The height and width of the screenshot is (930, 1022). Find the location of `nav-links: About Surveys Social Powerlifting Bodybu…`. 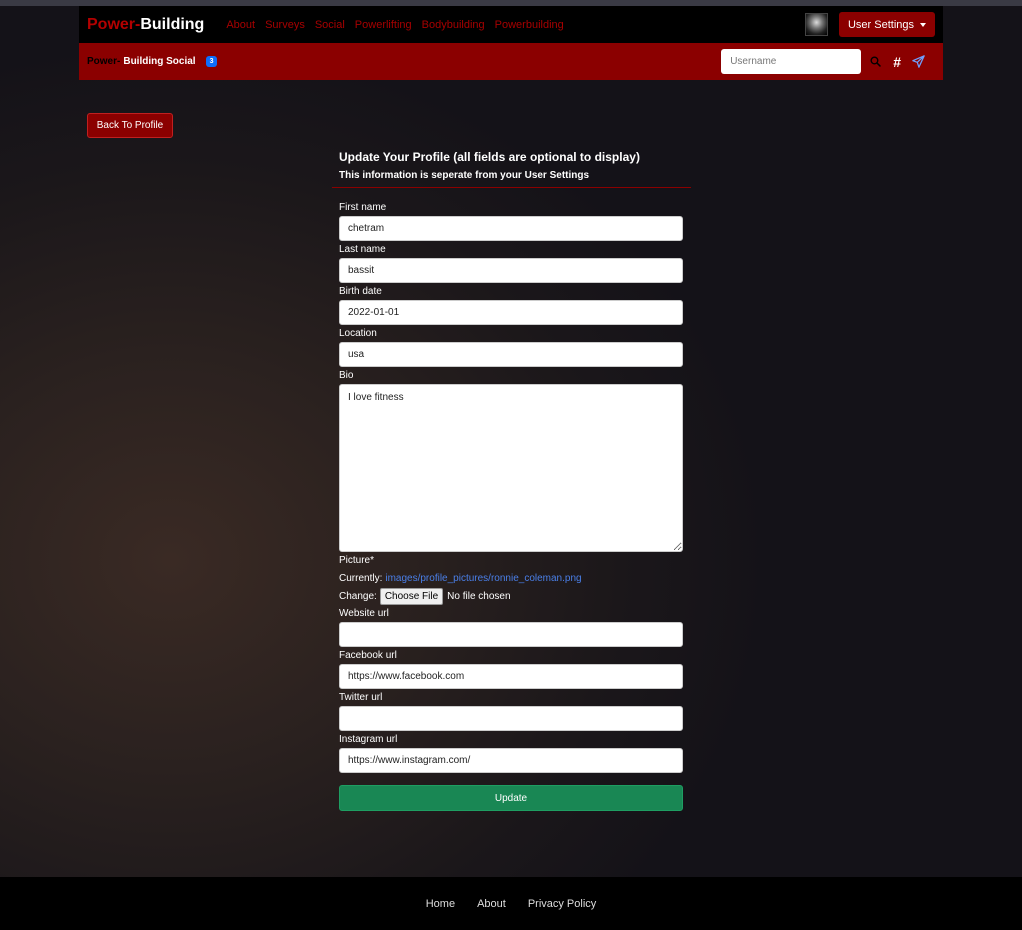

nav-links: About Surveys Social Powerlifting Bodybu… is located at coordinates (399, 25).